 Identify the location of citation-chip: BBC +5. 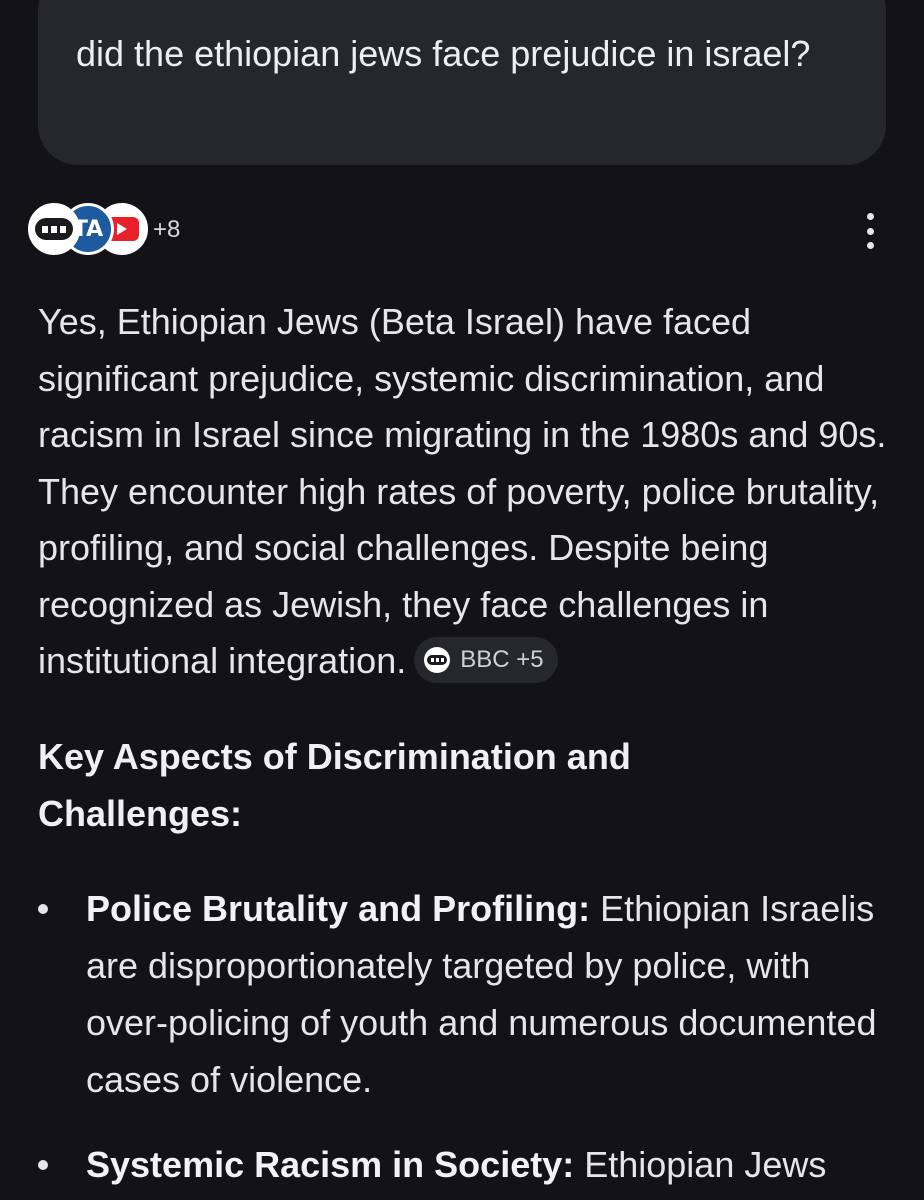
(486, 660).